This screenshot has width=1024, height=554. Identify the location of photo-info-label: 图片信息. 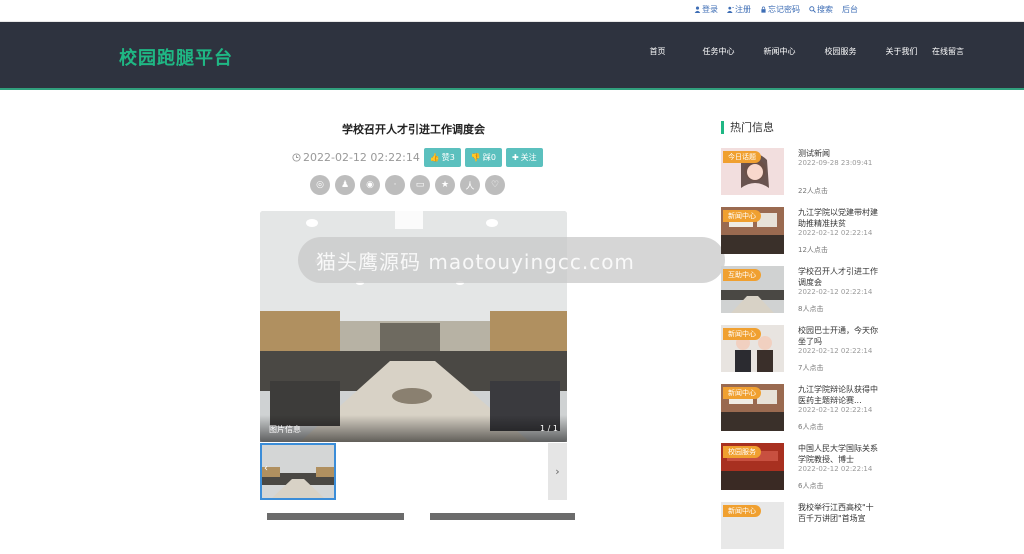
(285, 429).